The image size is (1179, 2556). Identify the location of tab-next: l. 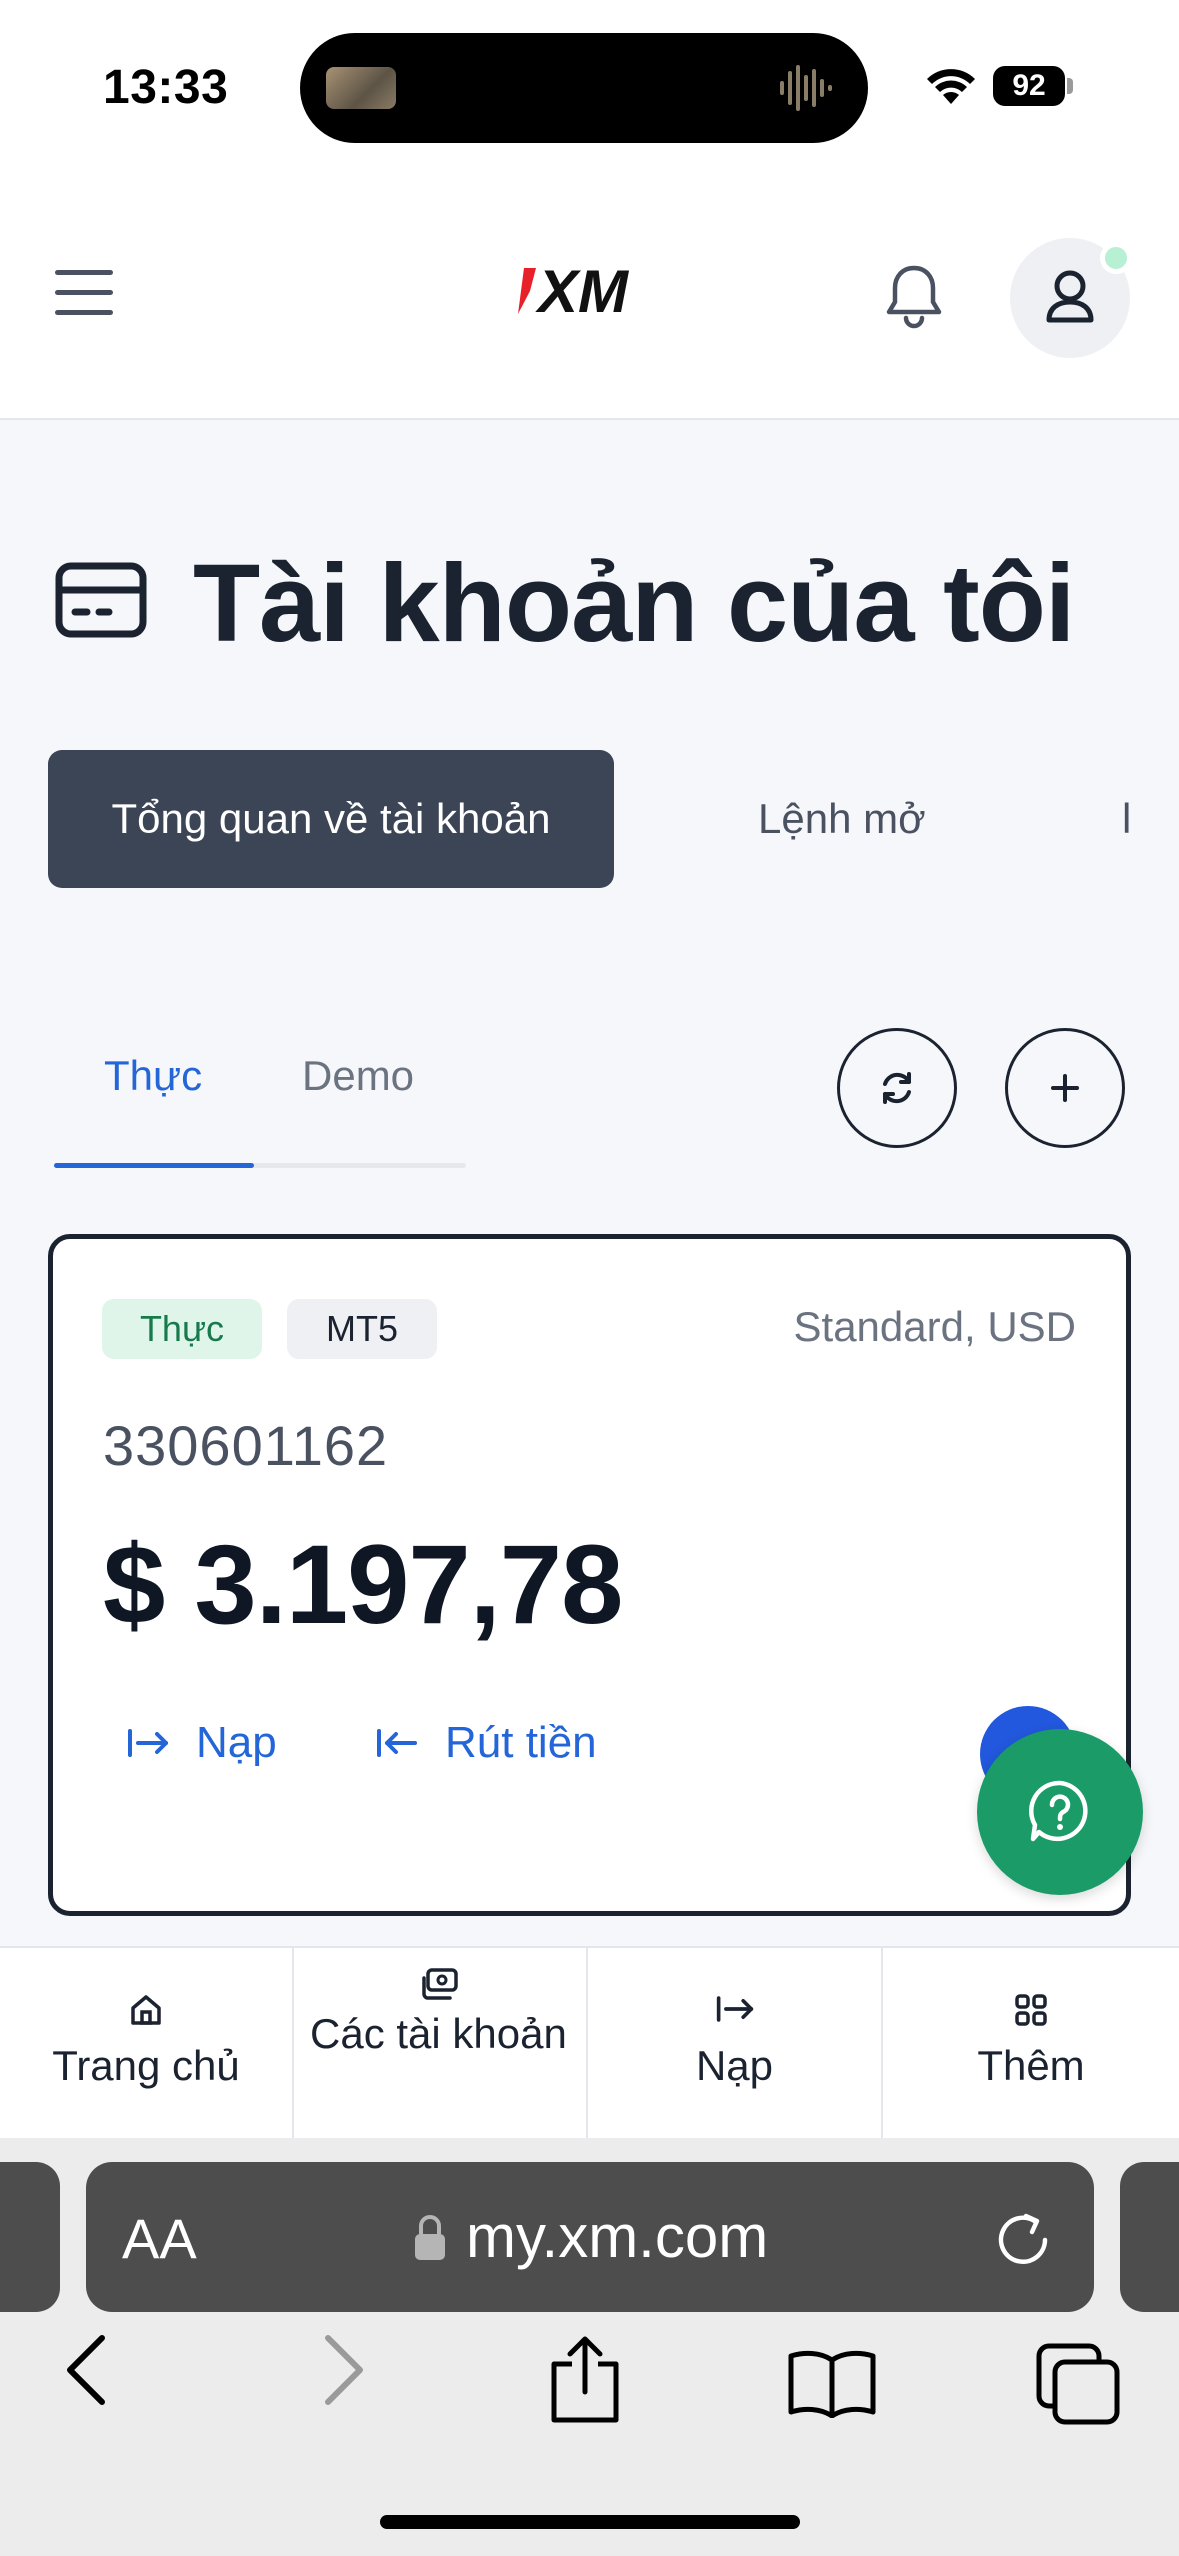
(1126, 819).